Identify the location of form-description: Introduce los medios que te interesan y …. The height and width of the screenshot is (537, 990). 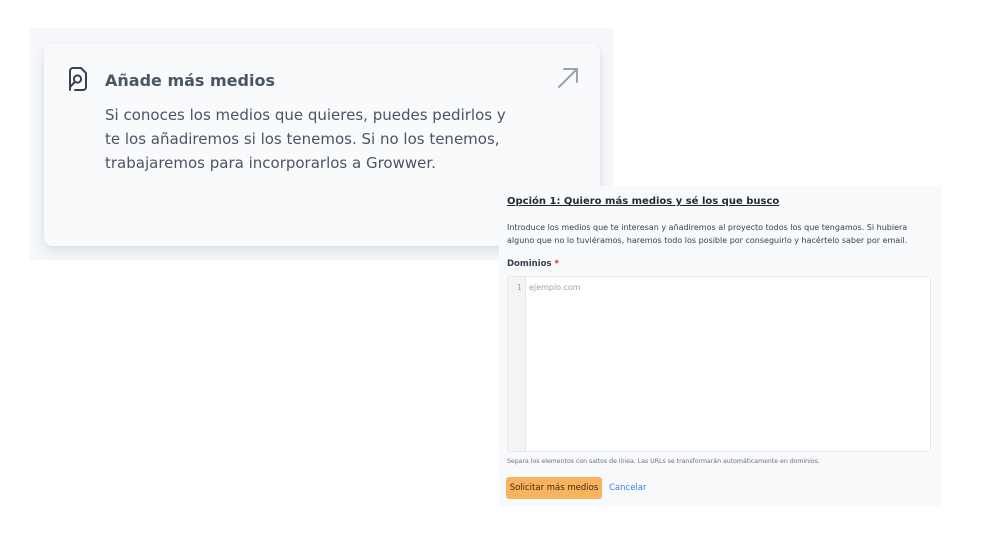
(707, 234).